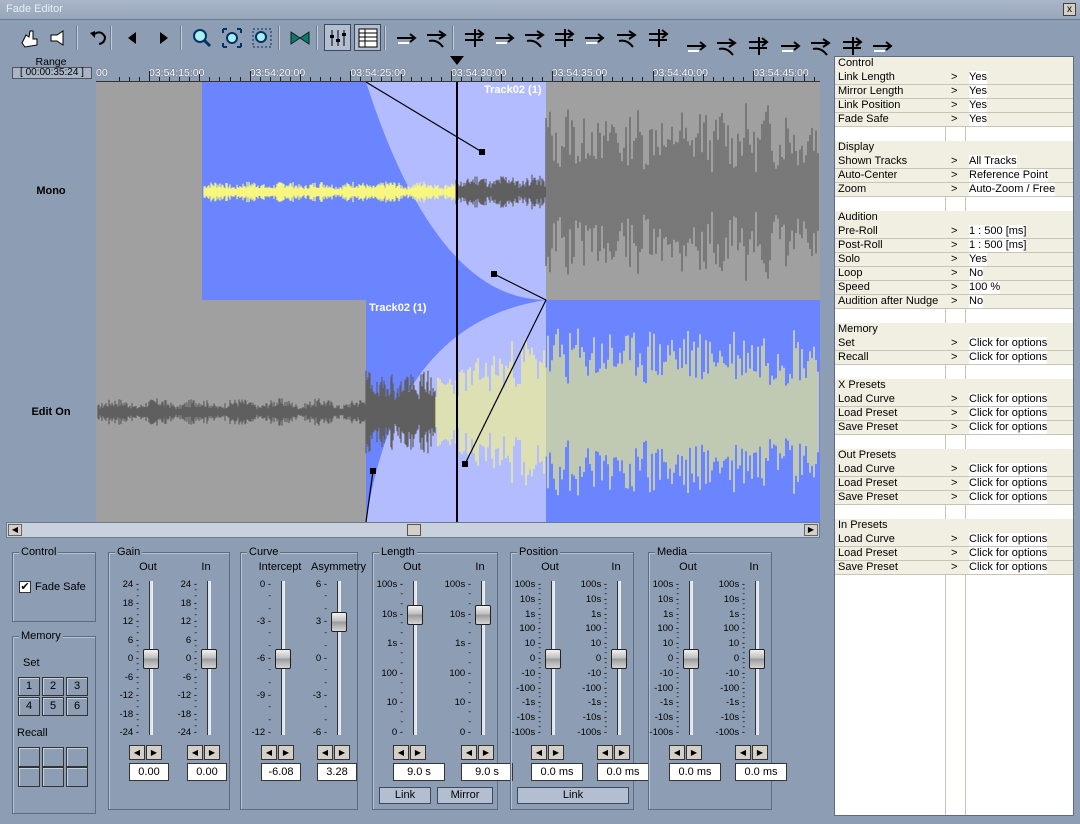 The height and width of the screenshot is (824, 1080). I want to click on position-out-knob, so click(553, 659).